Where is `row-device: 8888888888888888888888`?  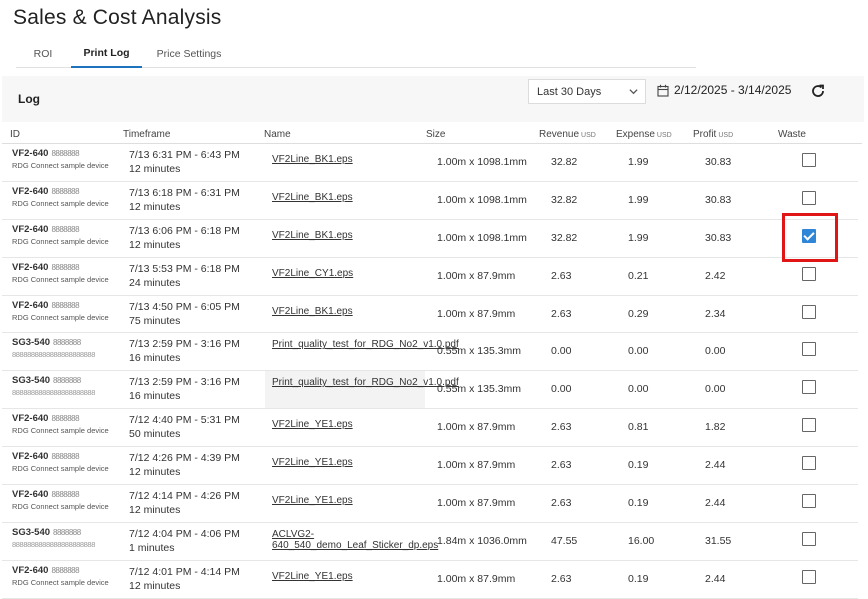 row-device: 8888888888888888888888 is located at coordinates (53, 544).